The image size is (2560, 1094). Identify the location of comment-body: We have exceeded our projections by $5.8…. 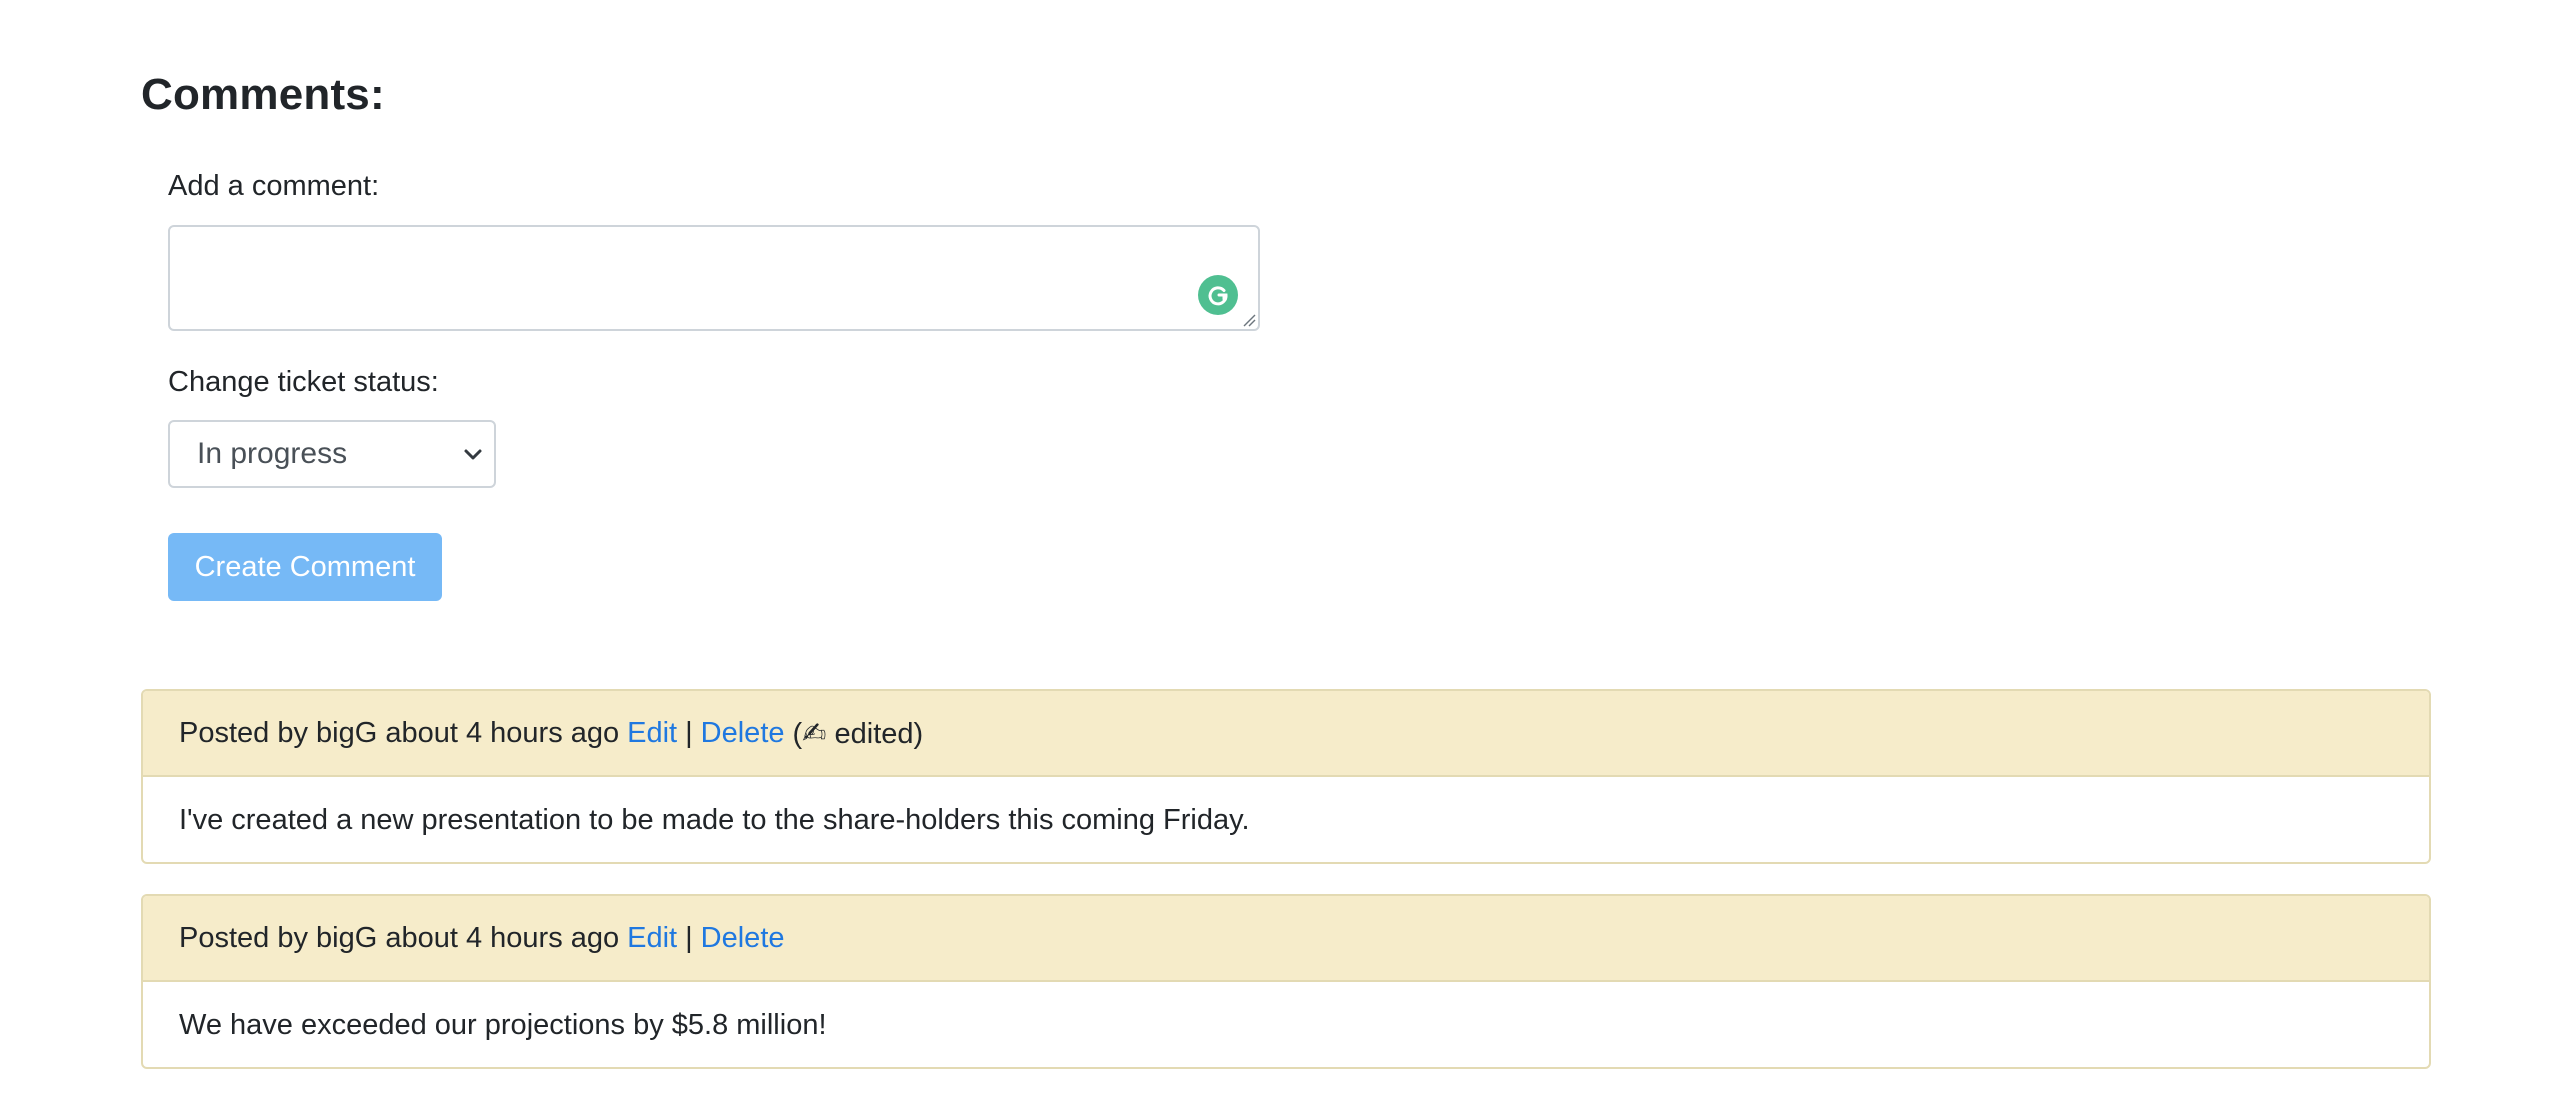
(503, 1025).